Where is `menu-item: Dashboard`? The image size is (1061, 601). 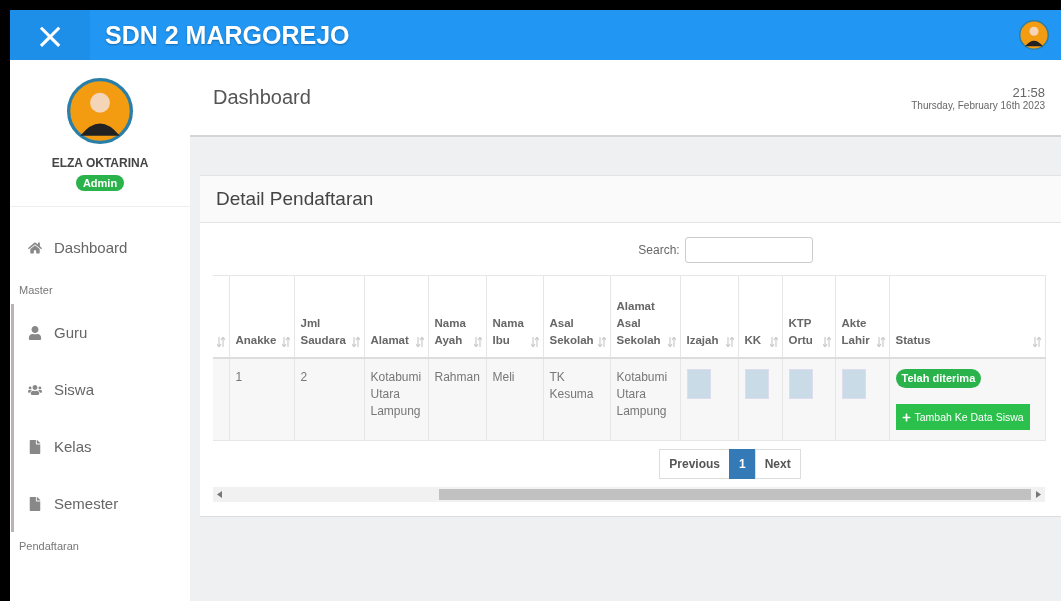
menu-item: Dashboard is located at coordinates (102, 247).